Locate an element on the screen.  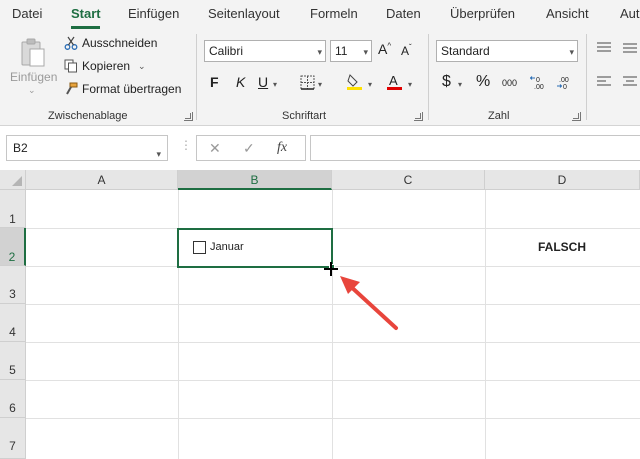
border-icon is located at coordinates (307, 82).